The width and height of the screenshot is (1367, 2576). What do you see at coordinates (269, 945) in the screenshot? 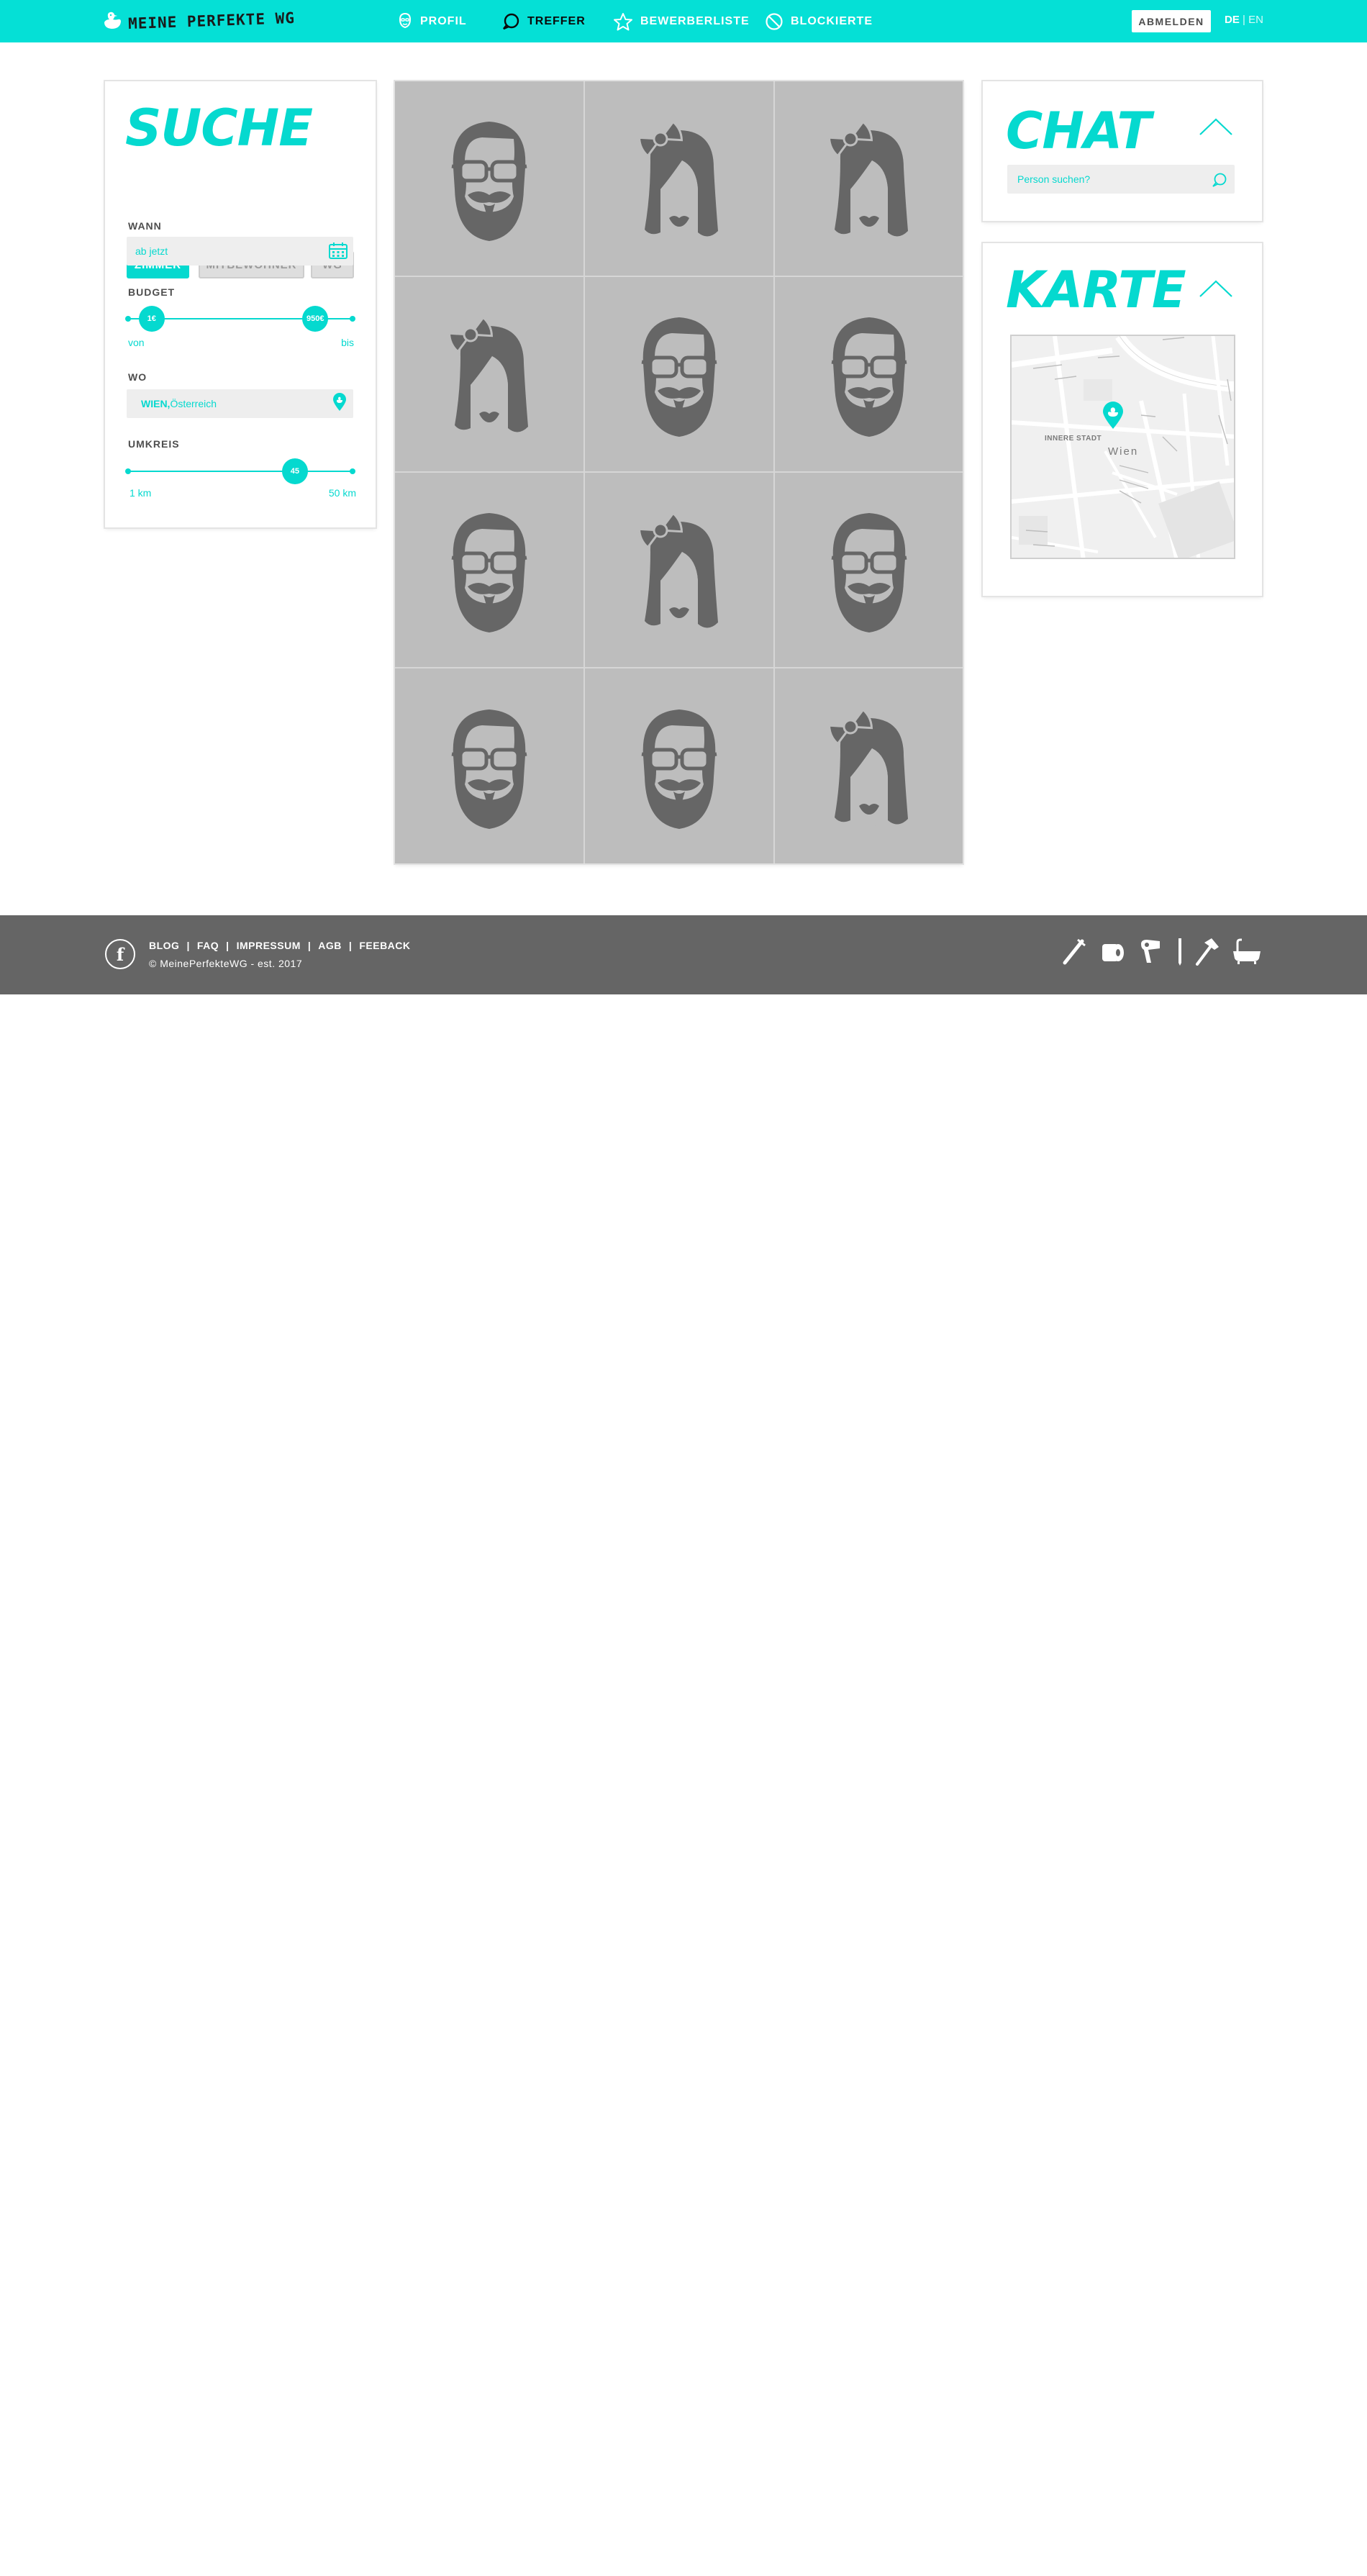
I see `footer-link-impressum: IMPRESSUM` at bounding box center [269, 945].